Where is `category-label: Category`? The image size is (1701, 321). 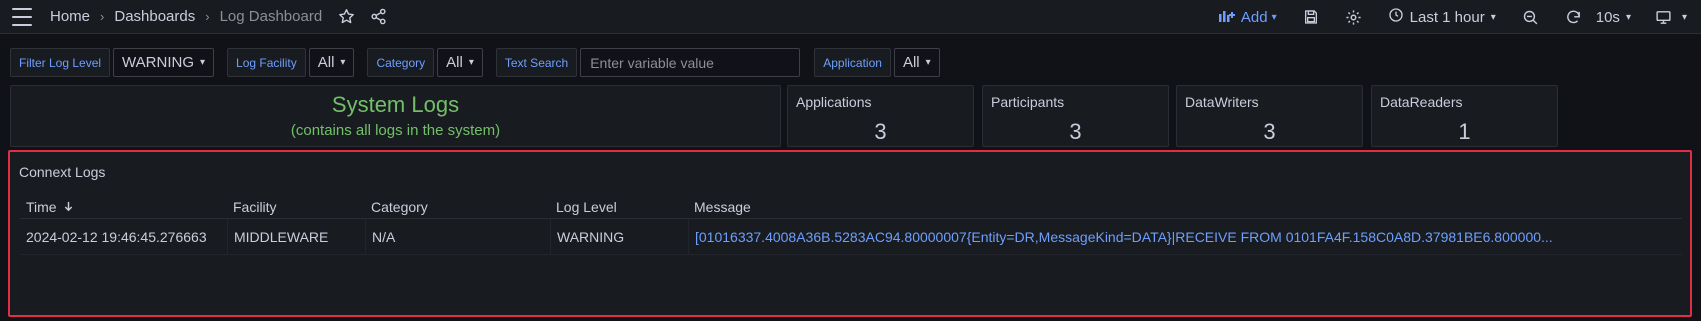
category-label: Category is located at coordinates (401, 62).